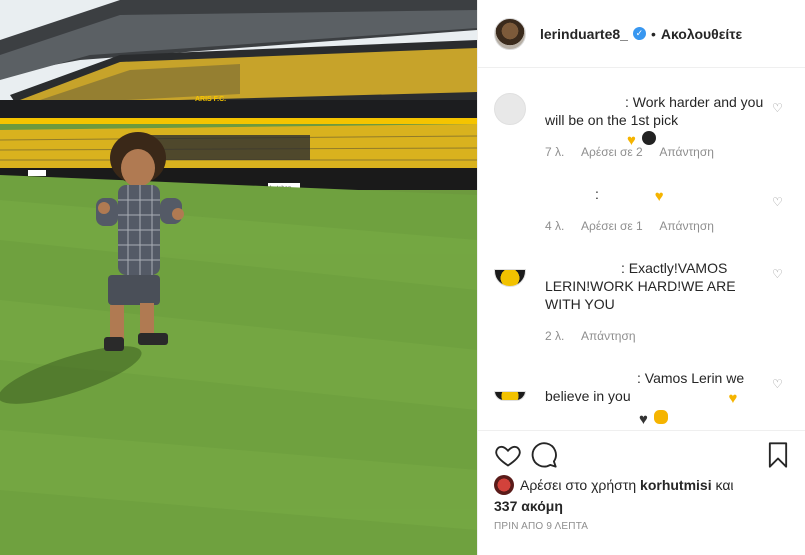  I want to click on post-timestamp: ΠΡΙΝ ΑΠΟ 9 ΛΕΠΤΑ, so click(541, 526).